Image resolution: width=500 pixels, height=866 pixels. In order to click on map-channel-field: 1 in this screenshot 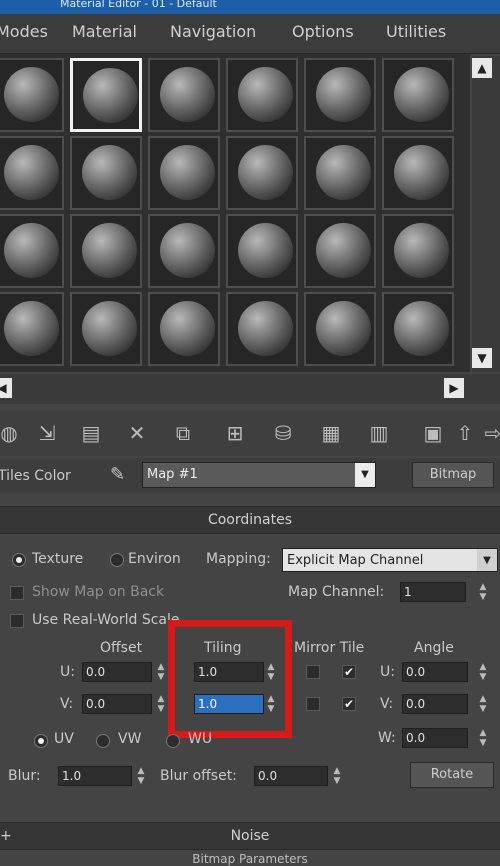, I will do `click(433, 592)`.